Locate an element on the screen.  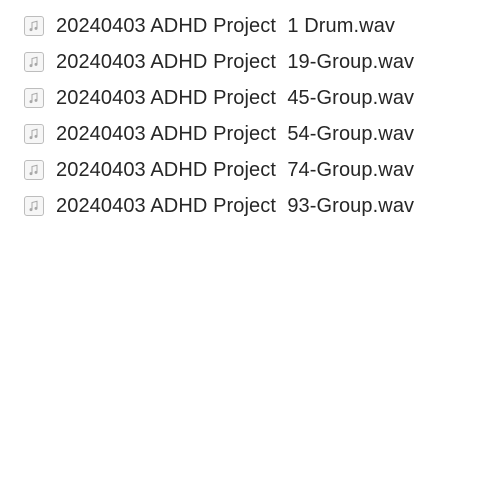
file-name: 20240403 ADHD Project 19-Group.wav is located at coordinates (235, 62).